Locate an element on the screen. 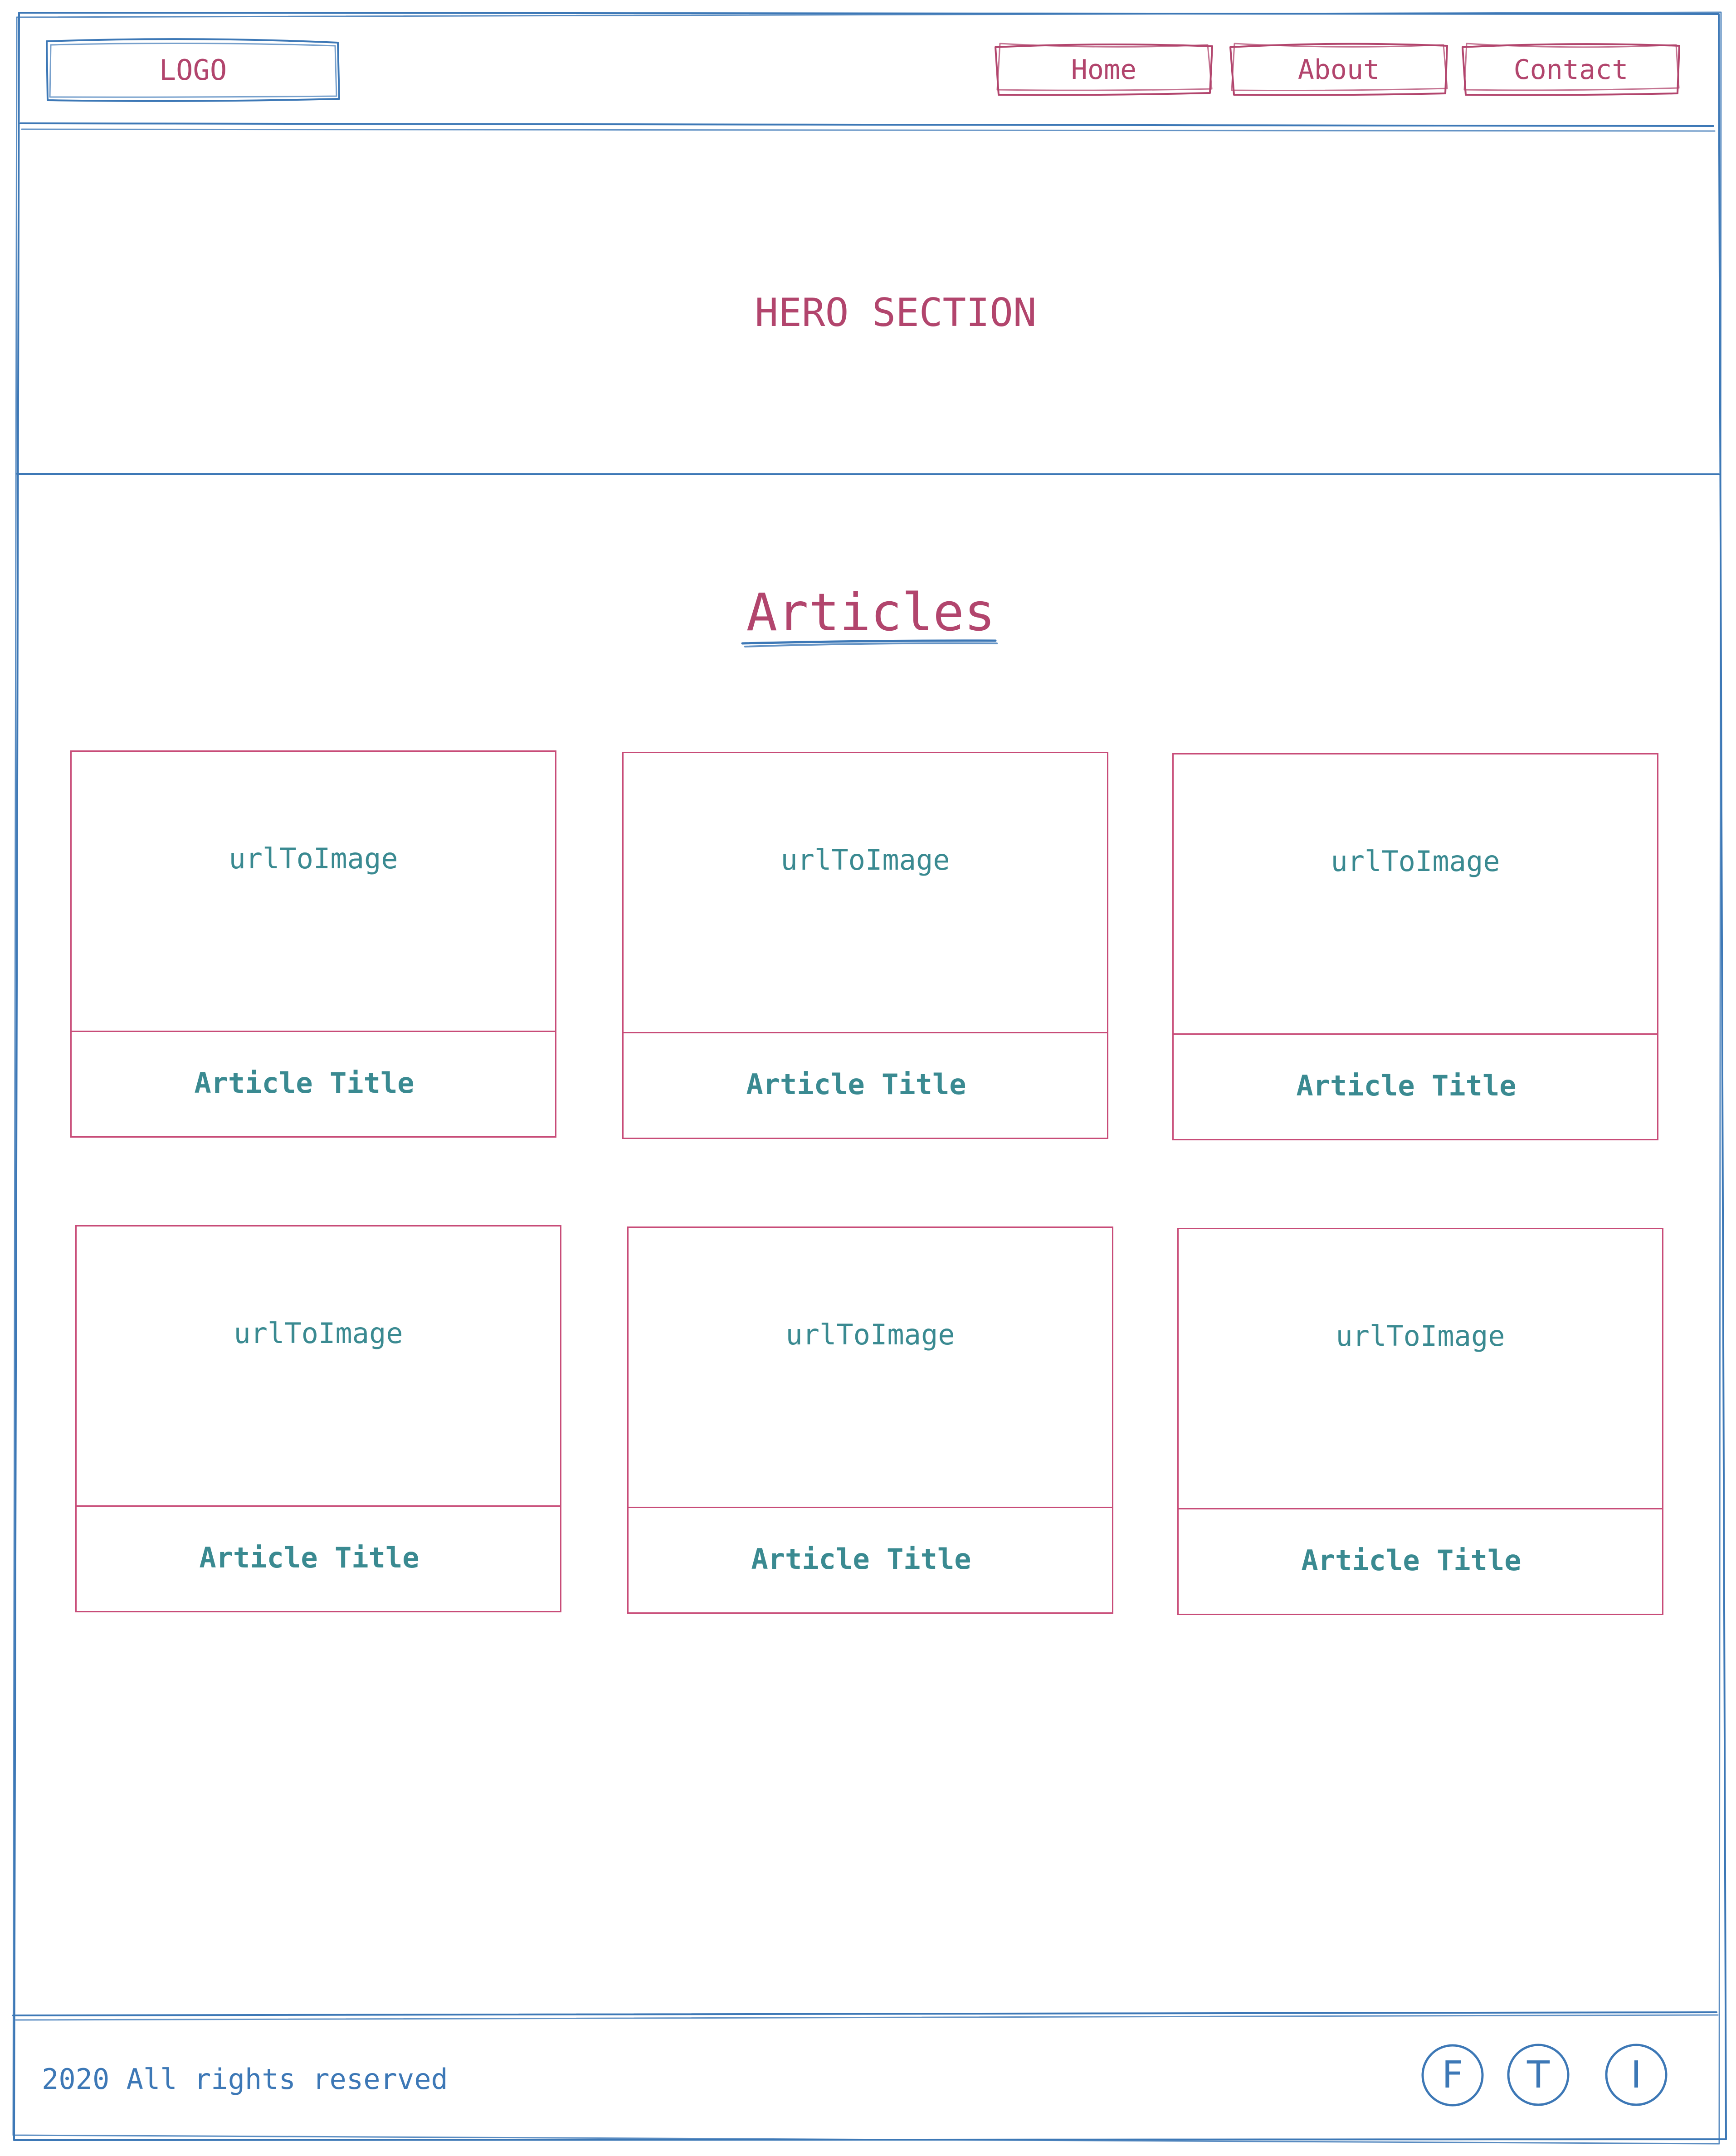  footer-divider-second-stroke is located at coordinates (867, 2018).